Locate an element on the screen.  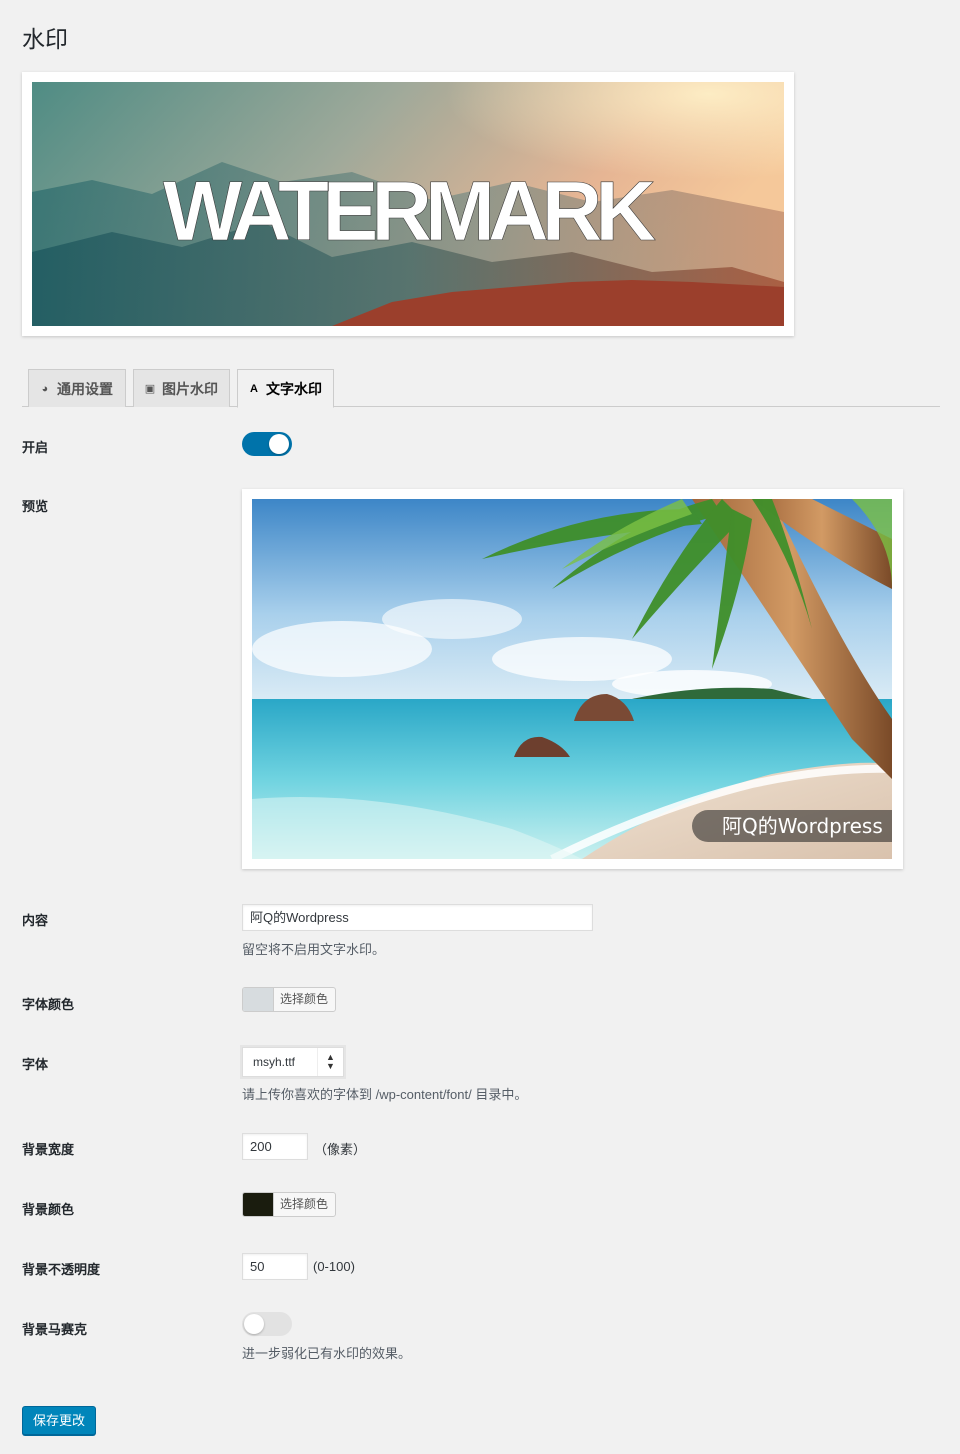
enable-toggle is located at coordinates (267, 444).